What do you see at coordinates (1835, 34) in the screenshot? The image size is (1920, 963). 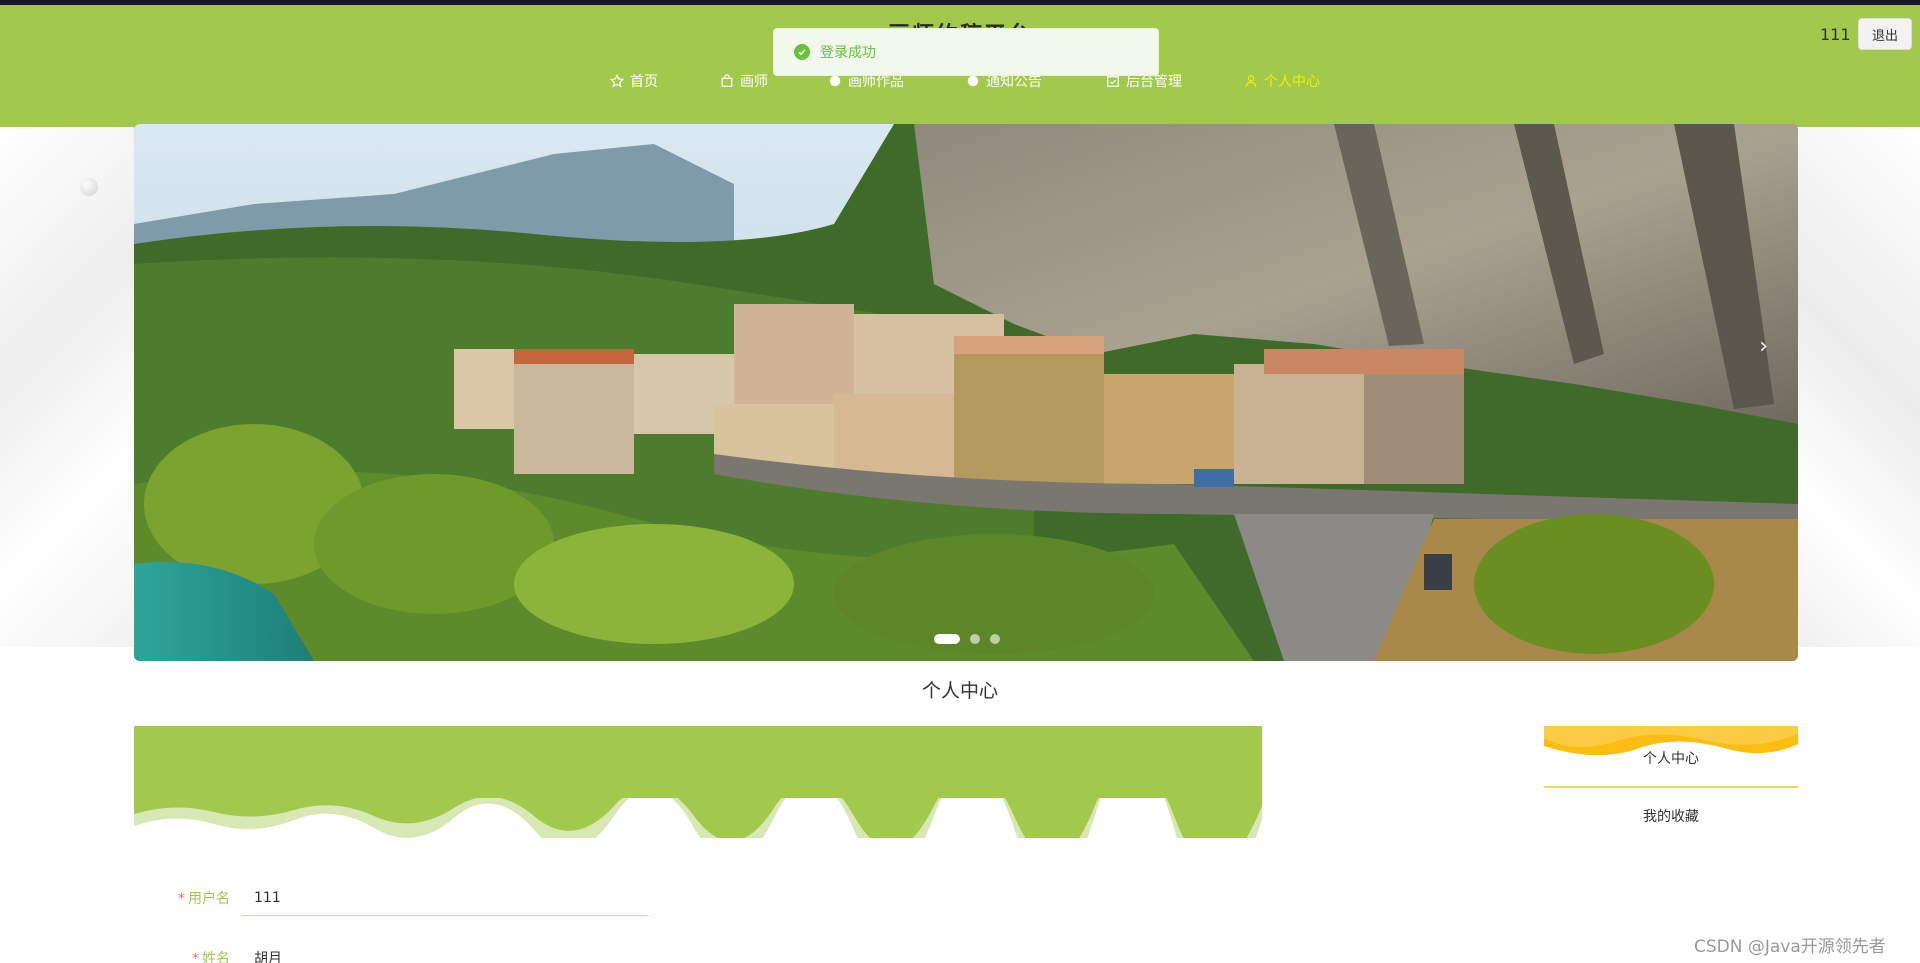 I see `current-user-name: 111` at bounding box center [1835, 34].